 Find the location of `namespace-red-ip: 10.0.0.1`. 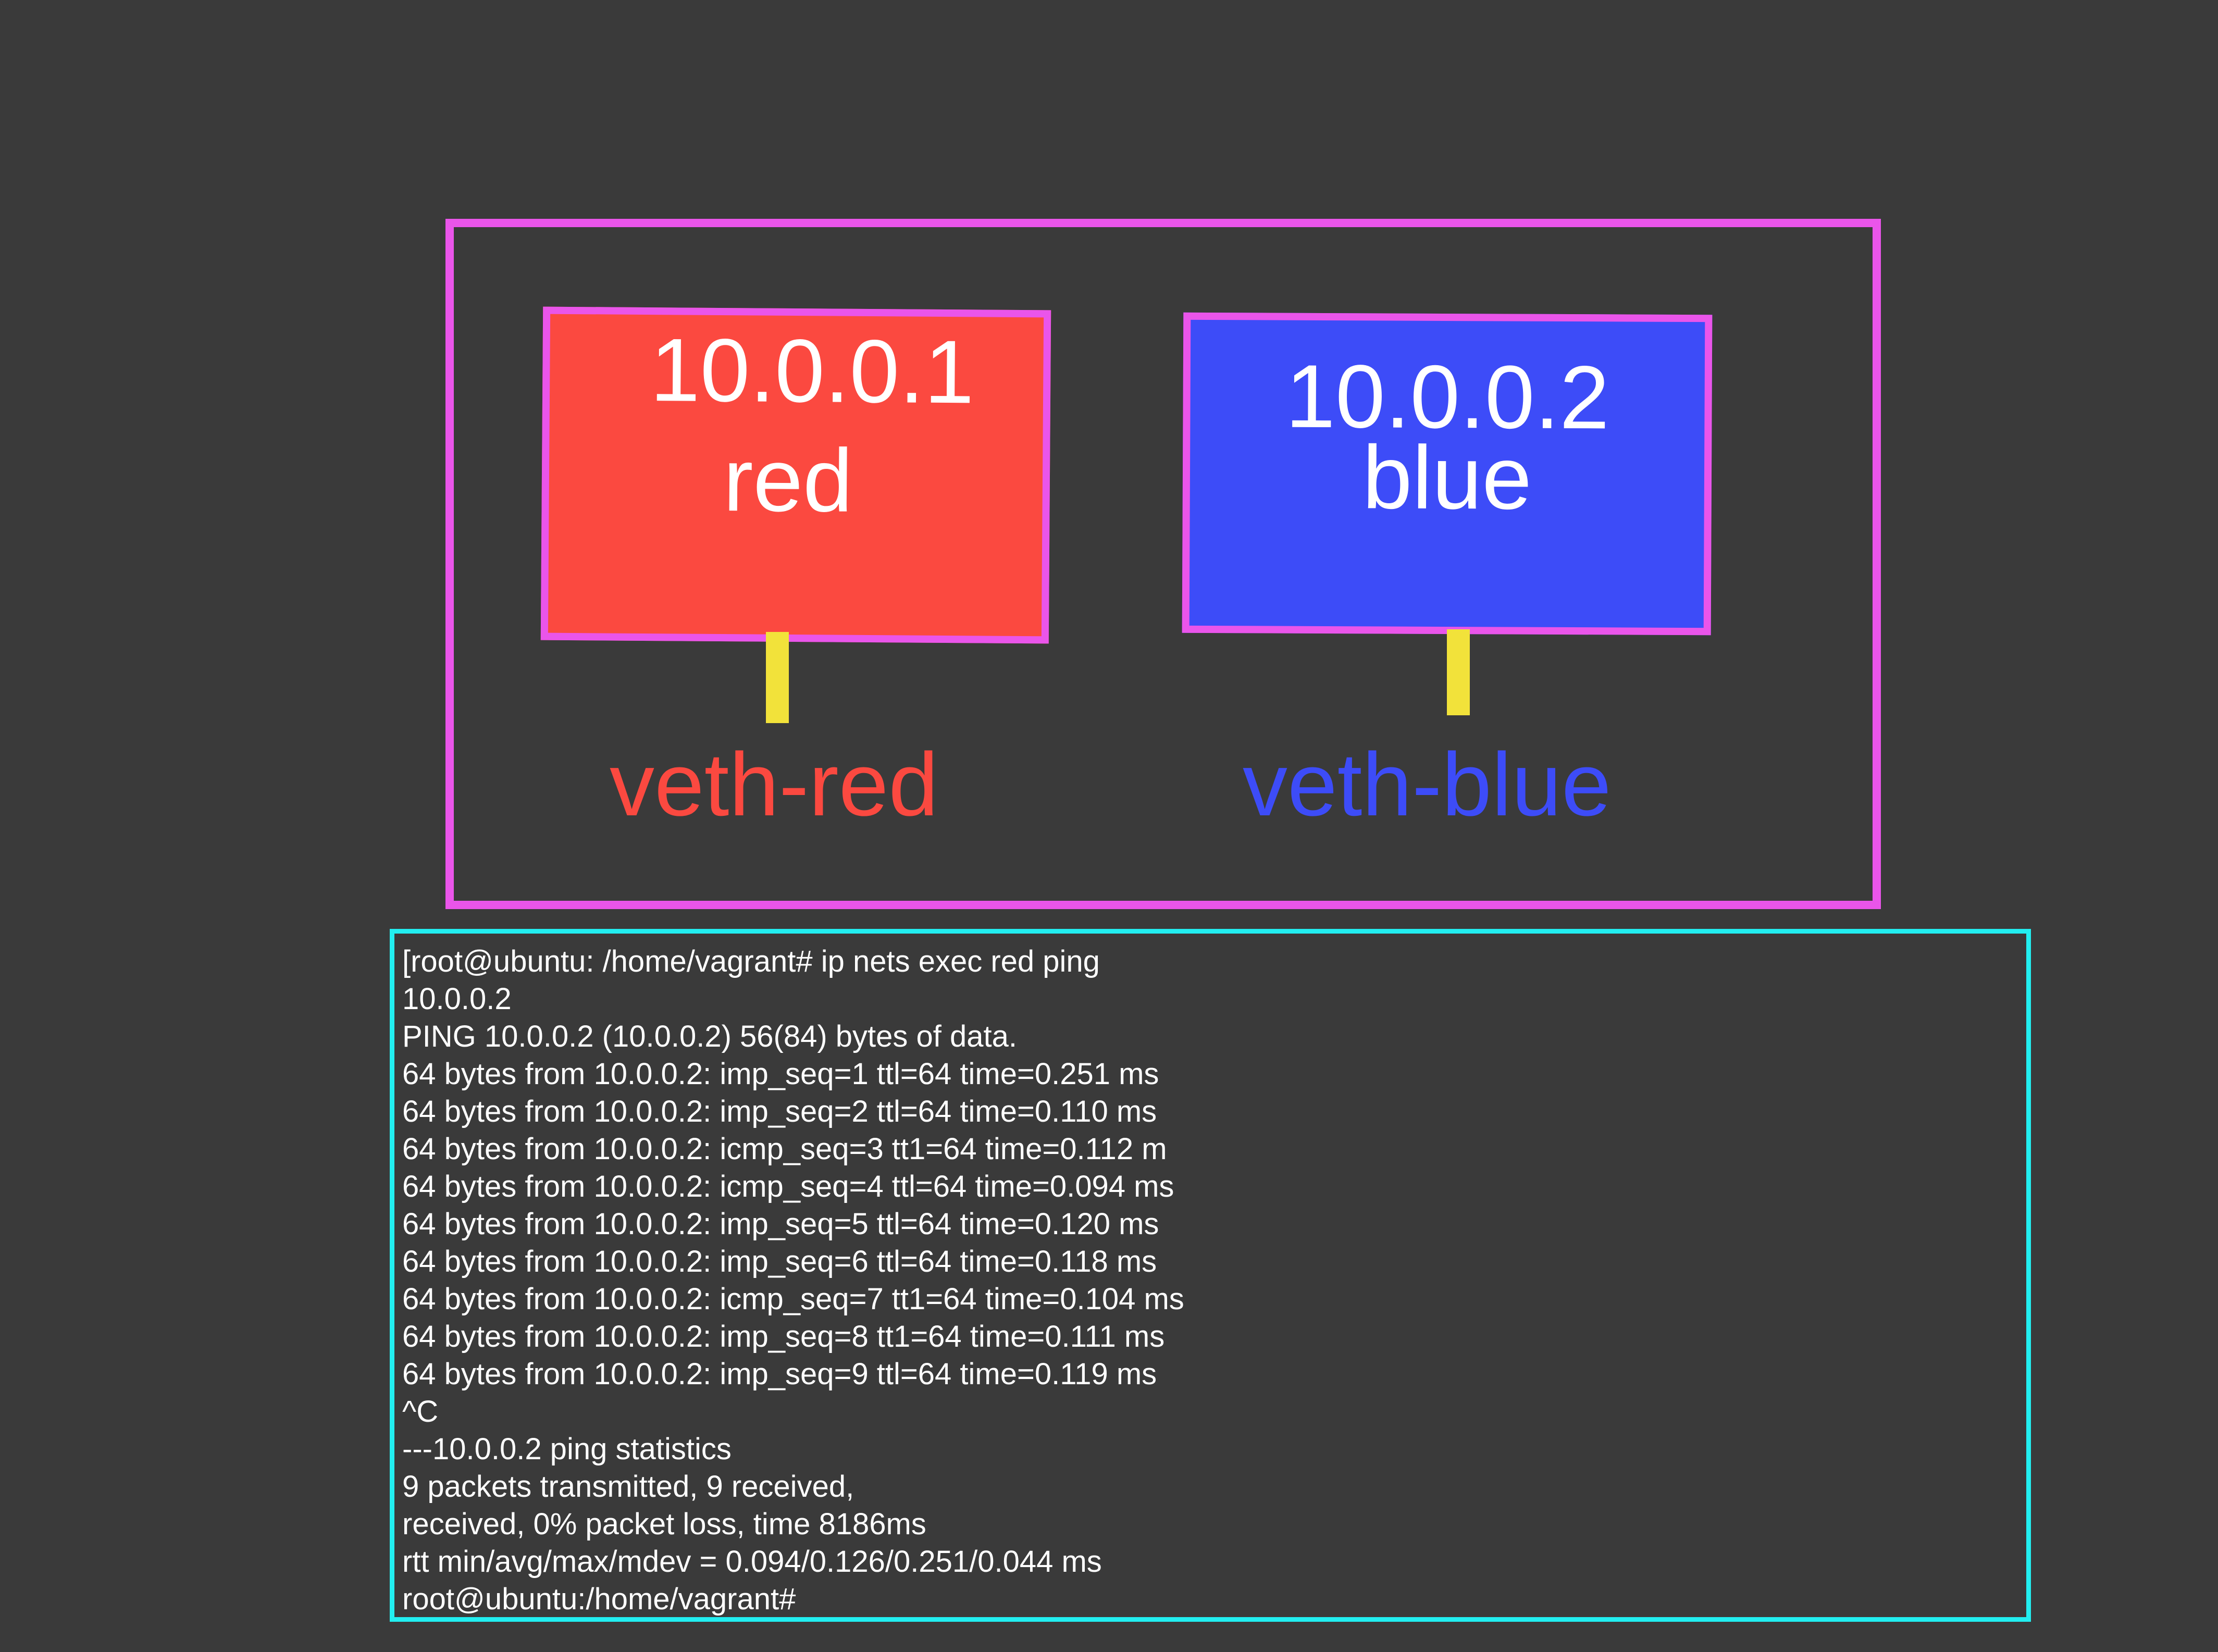

namespace-red-ip: 10.0.0.1 is located at coordinates (813, 371).